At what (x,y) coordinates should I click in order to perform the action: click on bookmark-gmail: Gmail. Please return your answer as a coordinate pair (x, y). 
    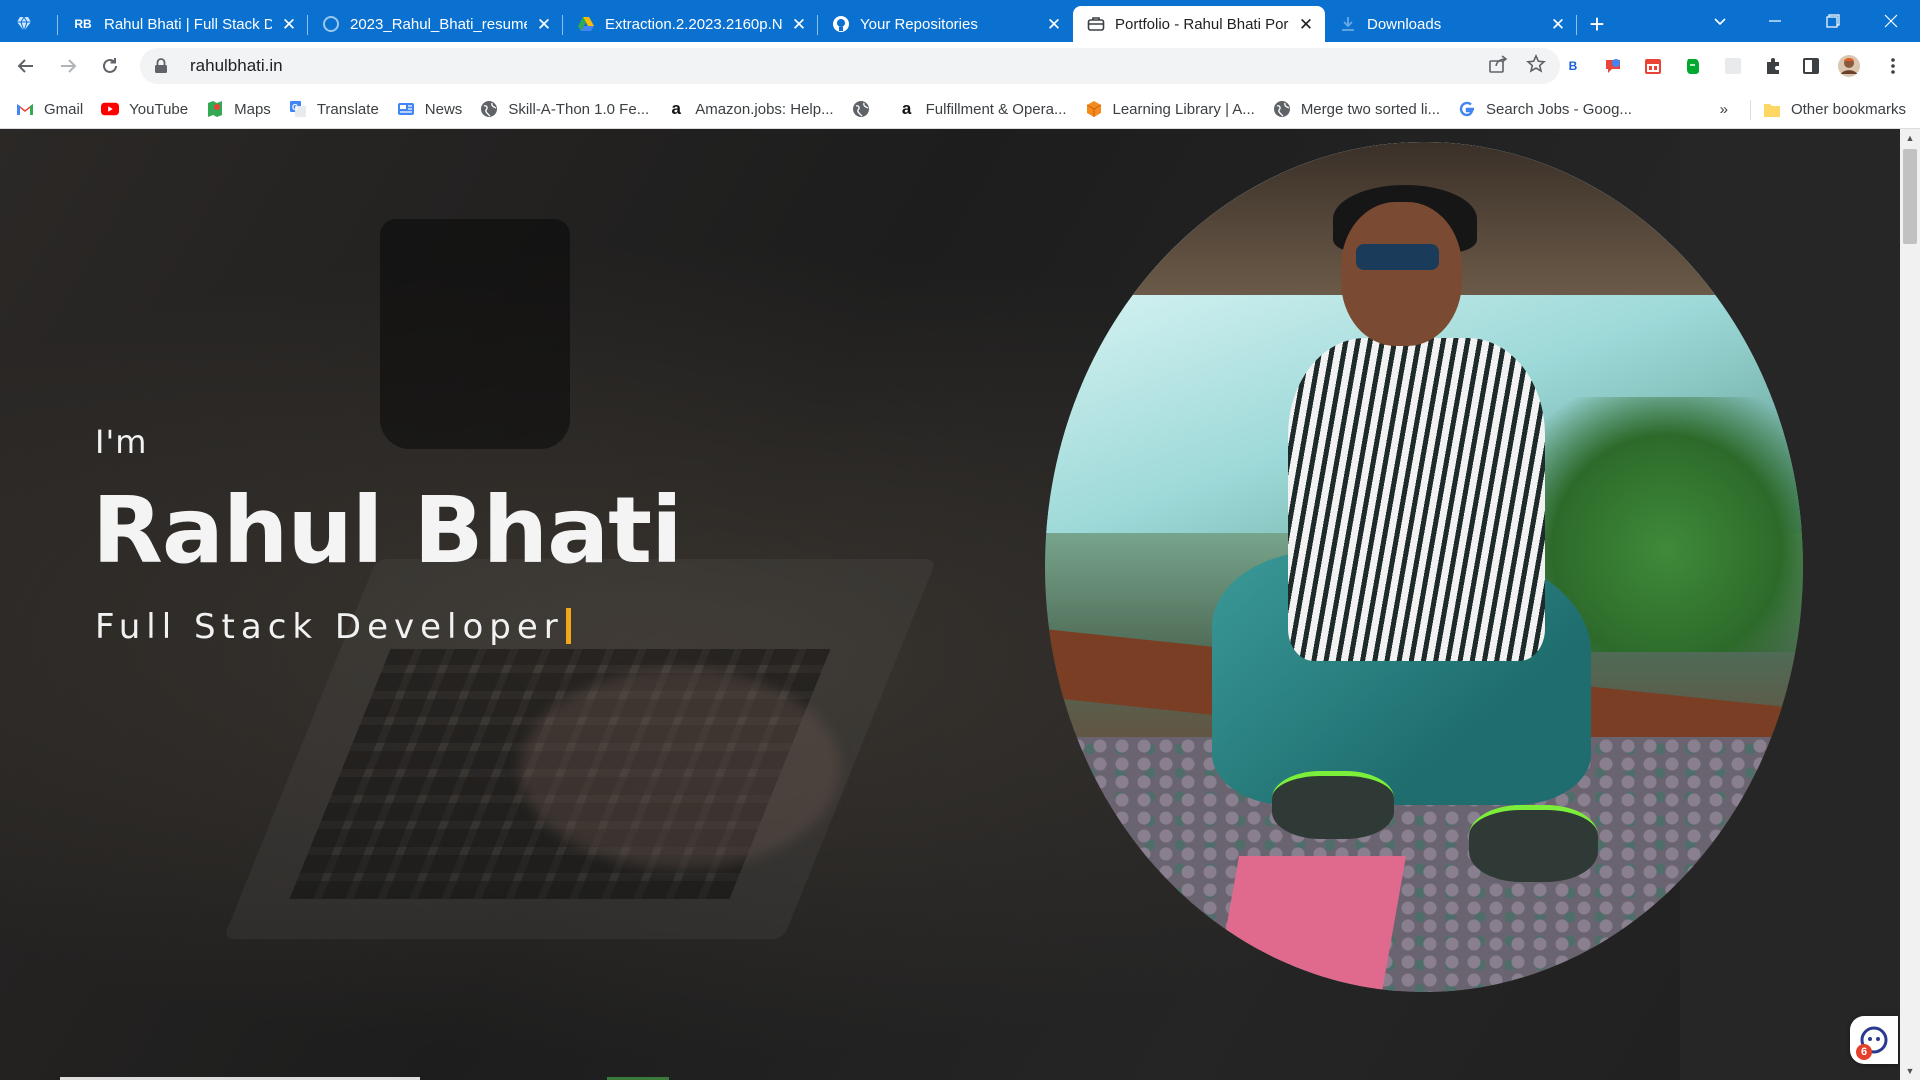
    Looking at the image, I should click on (49, 109).